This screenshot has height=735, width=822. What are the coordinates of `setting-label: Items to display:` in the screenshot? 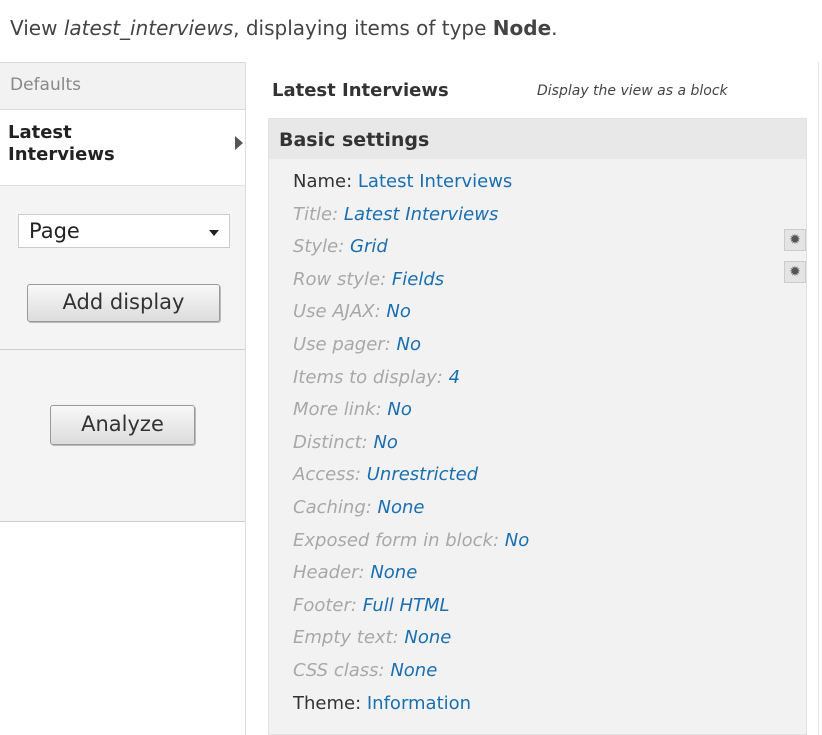 It's located at (371, 377).